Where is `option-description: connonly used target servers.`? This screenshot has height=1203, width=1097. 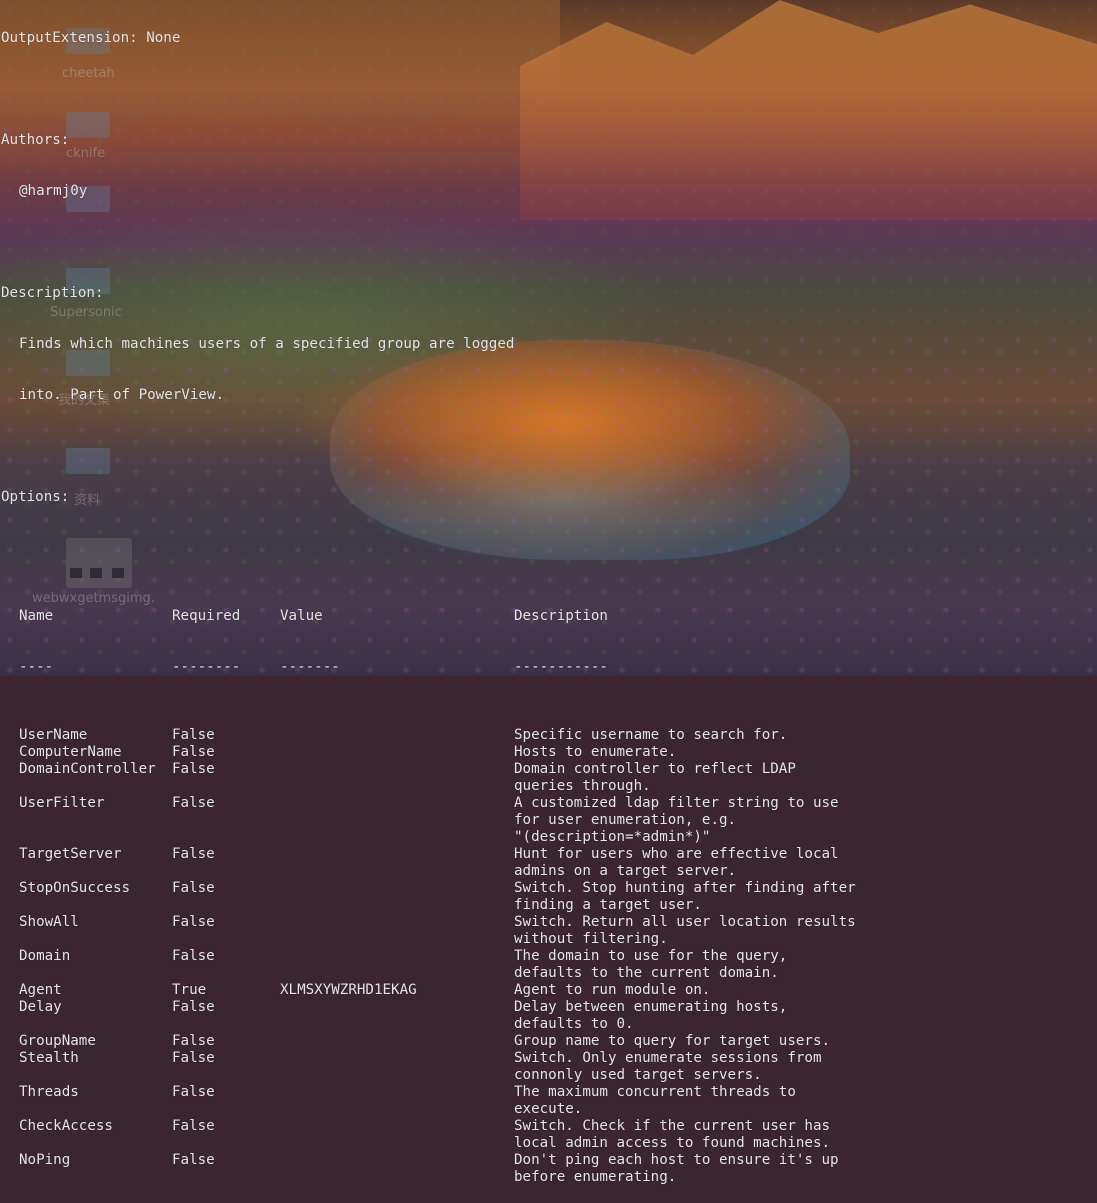 option-description: connonly used target servers. is located at coordinates (638, 1075).